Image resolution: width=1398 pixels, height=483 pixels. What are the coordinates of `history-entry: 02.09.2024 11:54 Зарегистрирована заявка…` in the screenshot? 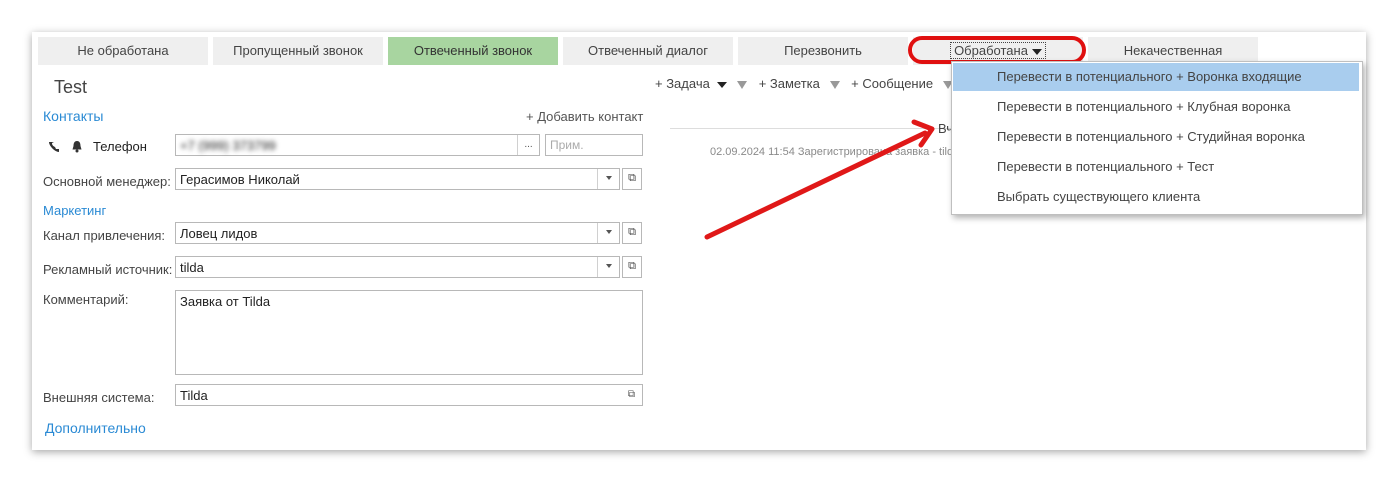 It's located at (835, 152).